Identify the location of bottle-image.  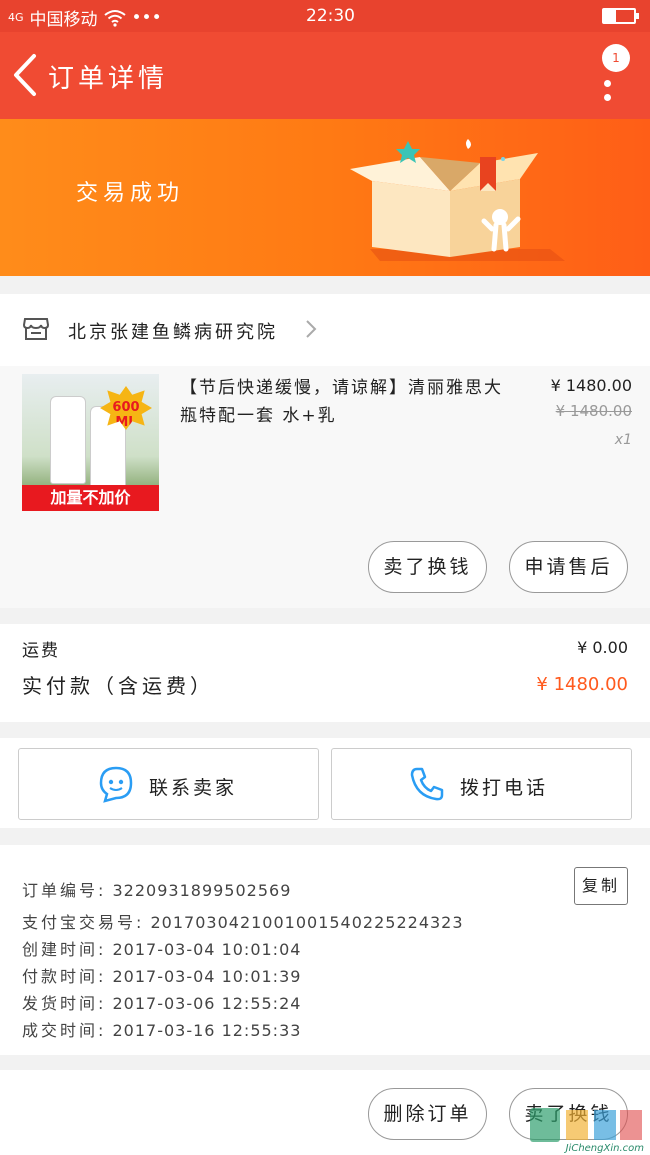
(68, 440).